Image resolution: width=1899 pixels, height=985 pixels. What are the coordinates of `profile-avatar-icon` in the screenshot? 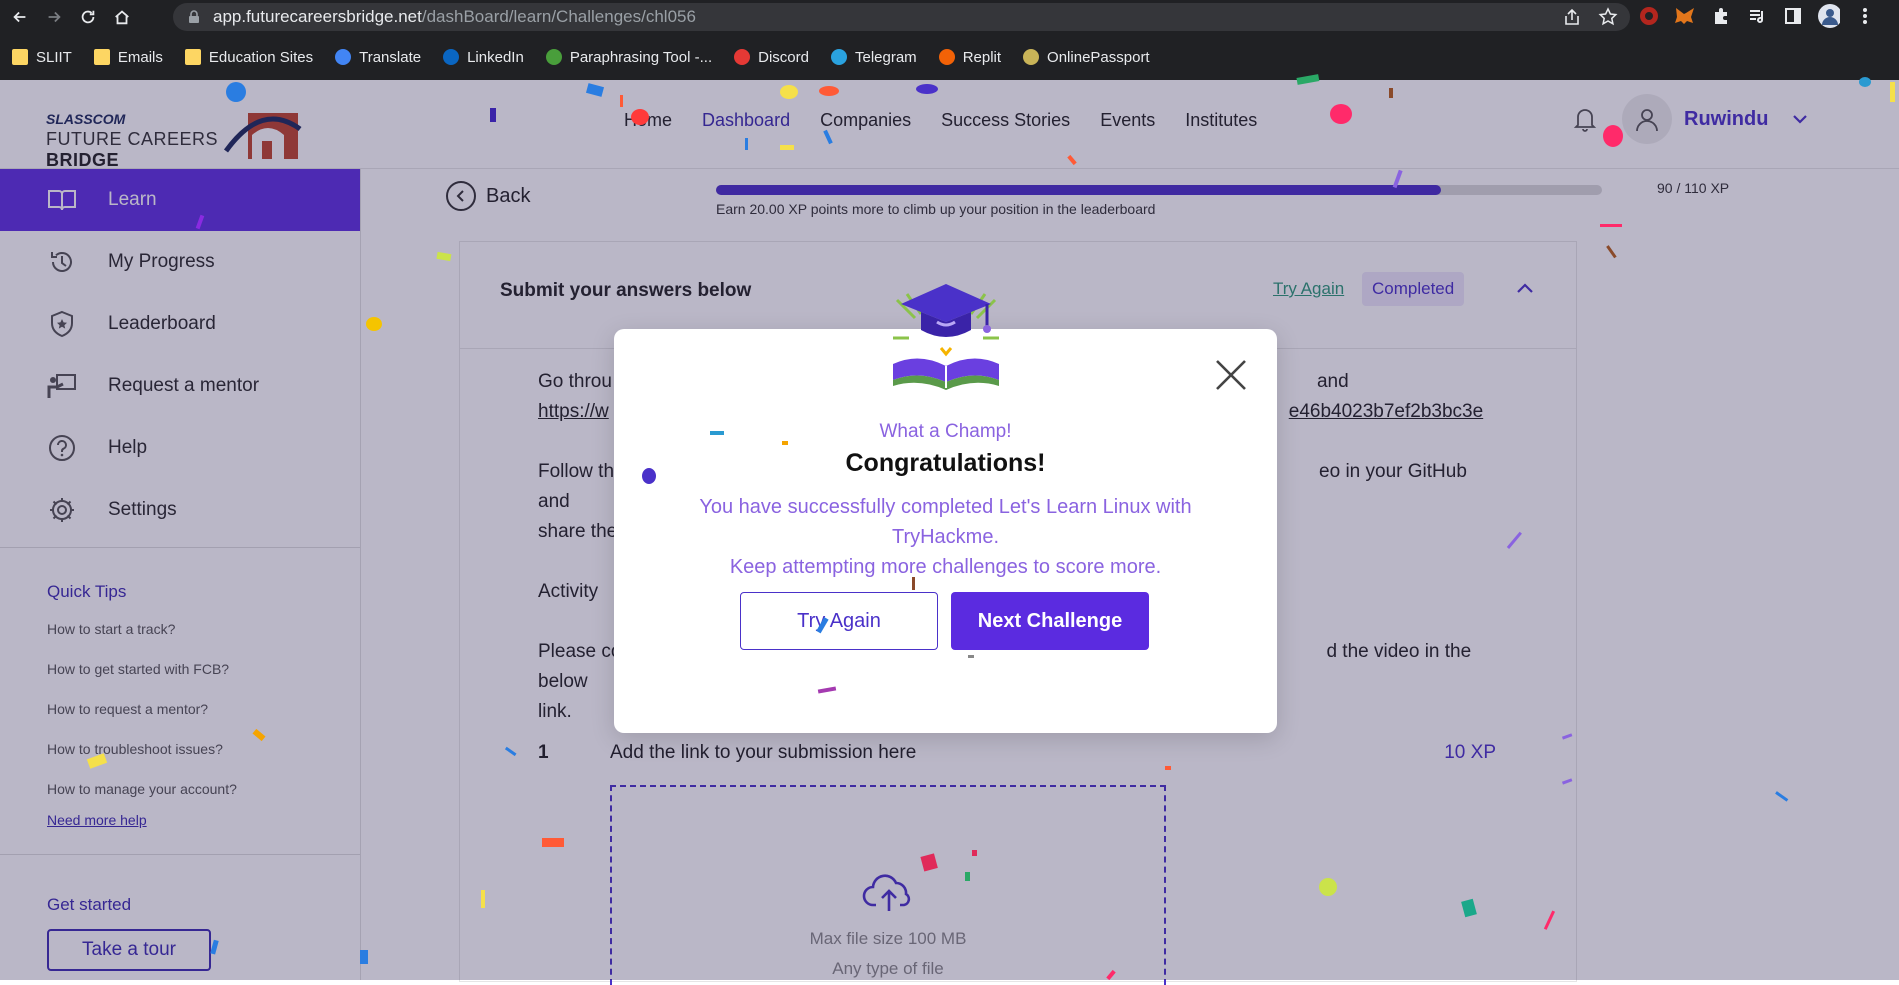 It's located at (1829, 16).